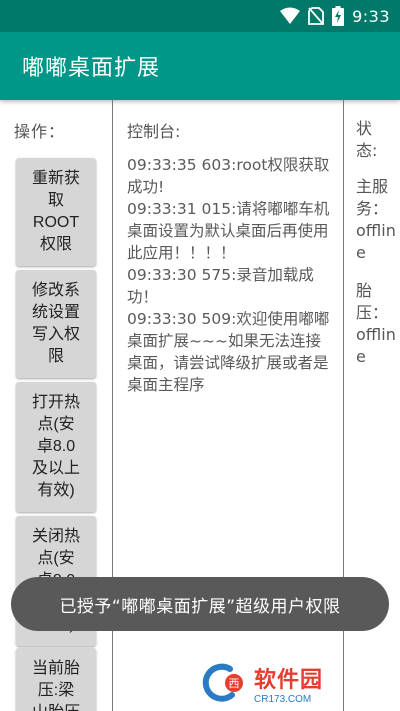 The height and width of the screenshot is (711, 400). What do you see at coordinates (200, 16) in the screenshot?
I see `status-bar: 9:33` at bounding box center [200, 16].